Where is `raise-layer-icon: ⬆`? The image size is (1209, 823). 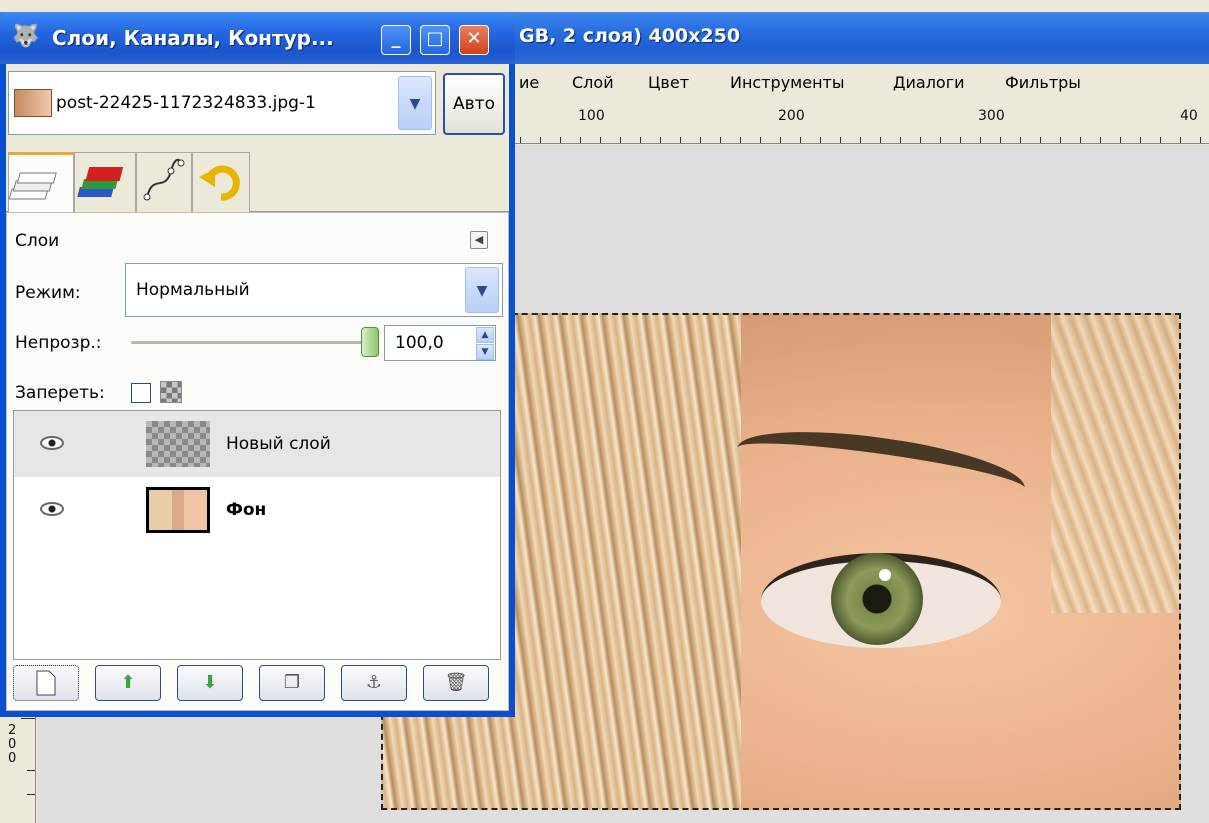 raise-layer-icon: ⬆ is located at coordinates (128, 682).